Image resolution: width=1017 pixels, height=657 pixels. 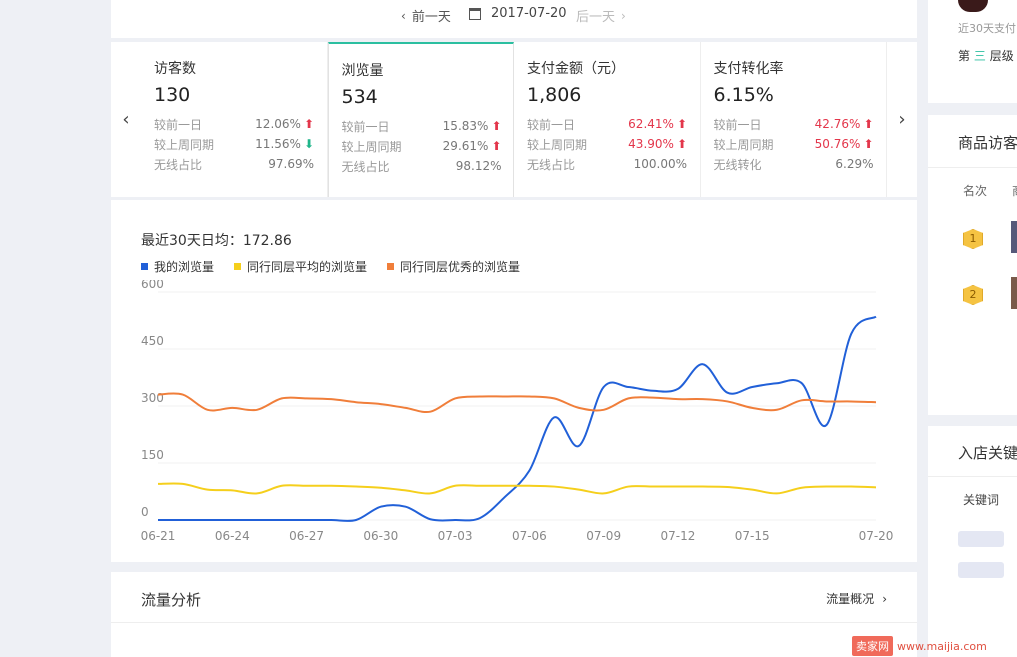 I want to click on metrics-prev-button: ‹, so click(x=126, y=119).